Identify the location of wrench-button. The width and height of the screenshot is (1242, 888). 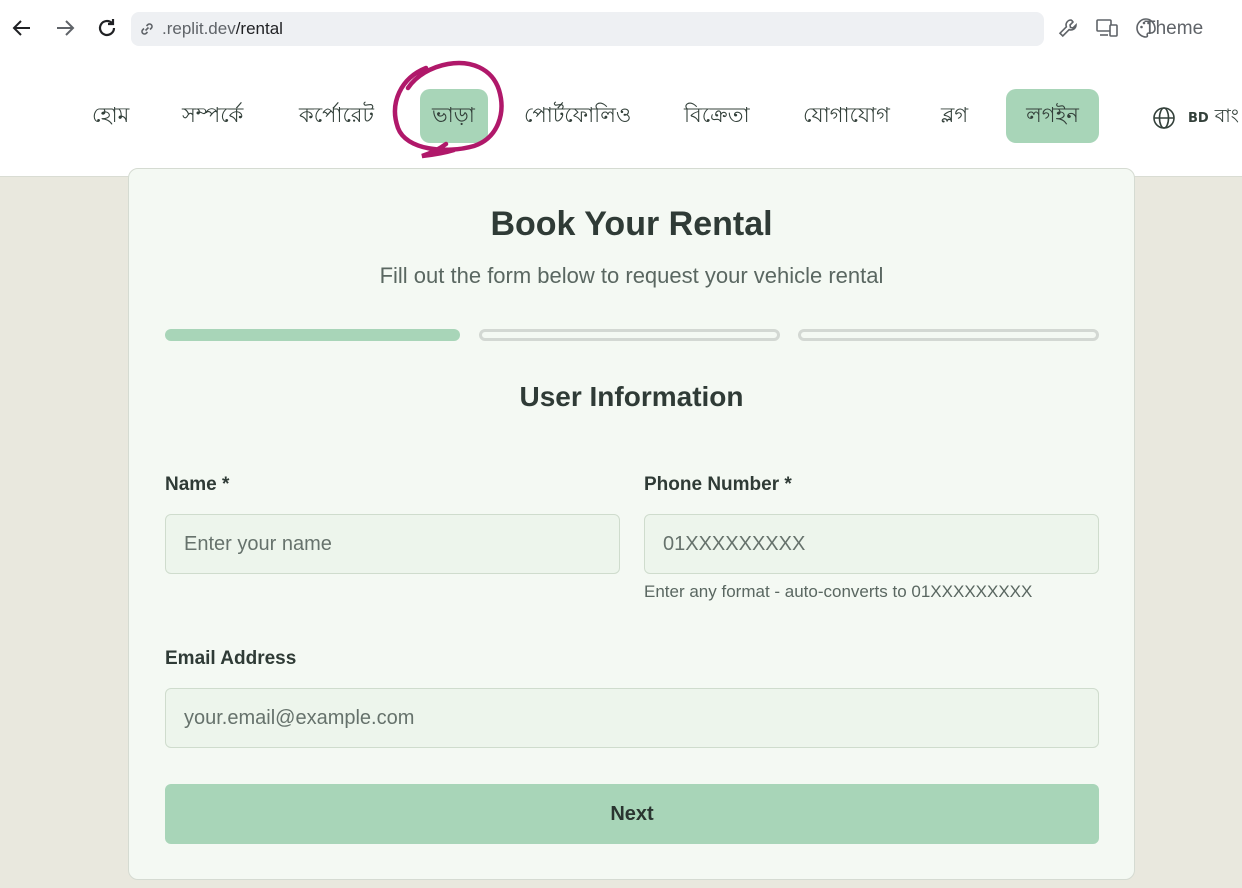
(1068, 28).